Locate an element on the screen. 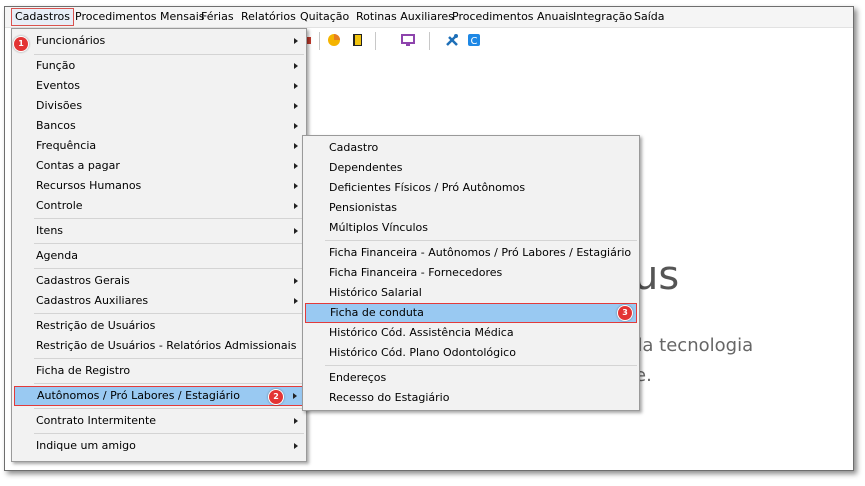  menu-item-bancos: Bancos is located at coordinates (159, 126).